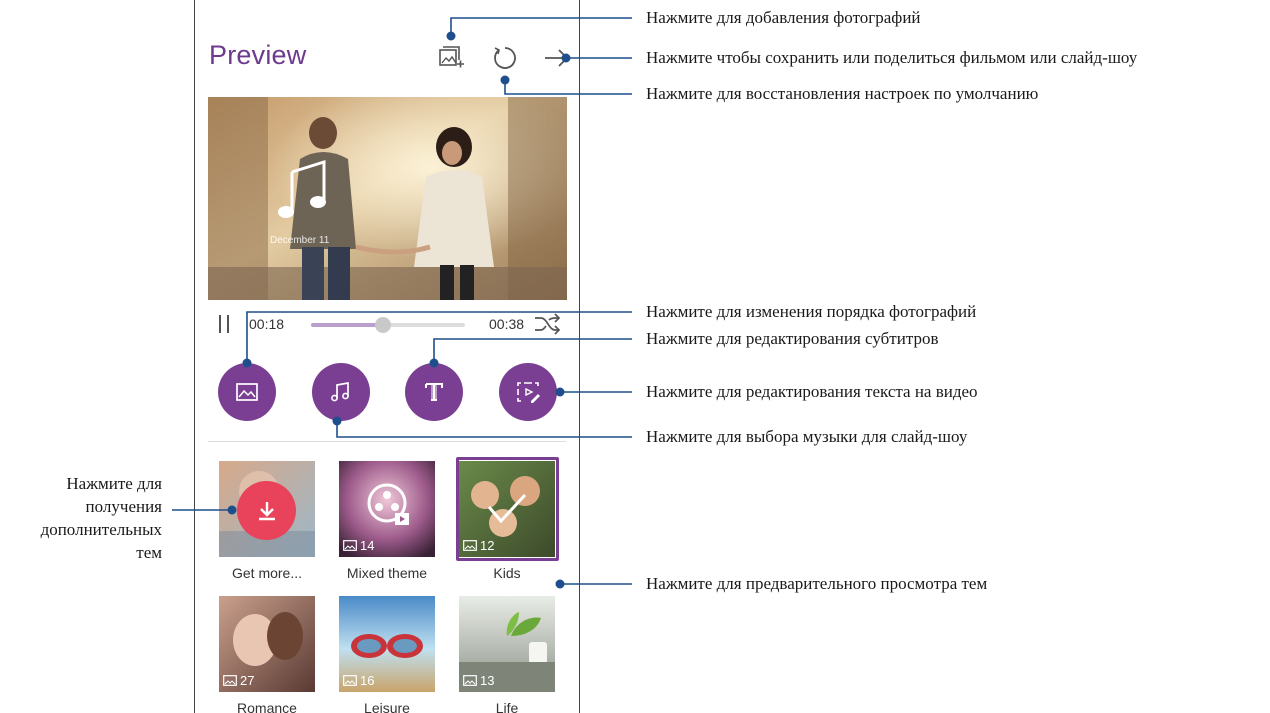 The width and height of the screenshot is (1270, 713). I want to click on music-note-icon, so click(340, 391).